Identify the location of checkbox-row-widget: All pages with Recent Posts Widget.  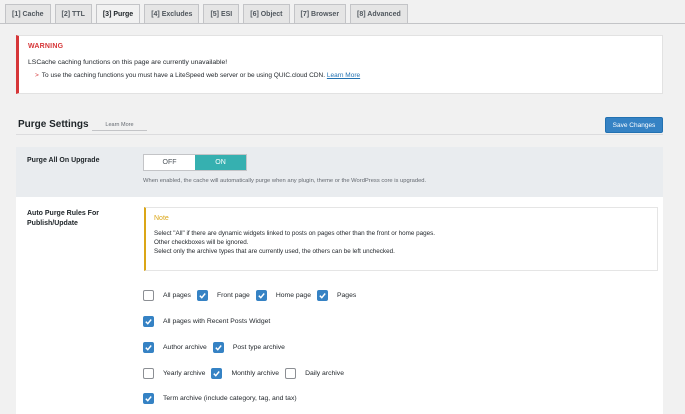
(209, 321).